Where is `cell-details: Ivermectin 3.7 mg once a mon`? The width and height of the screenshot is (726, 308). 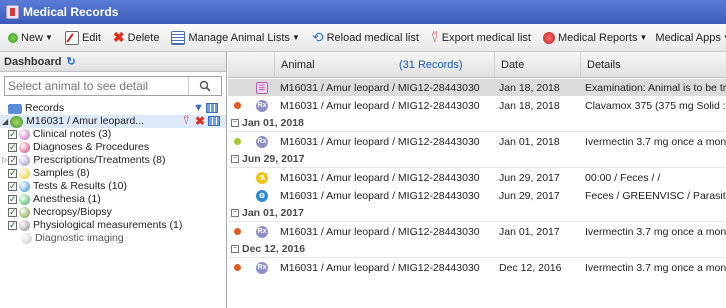
cell-details: Ivermectin 3.7 mg once a mon is located at coordinates (655, 267).